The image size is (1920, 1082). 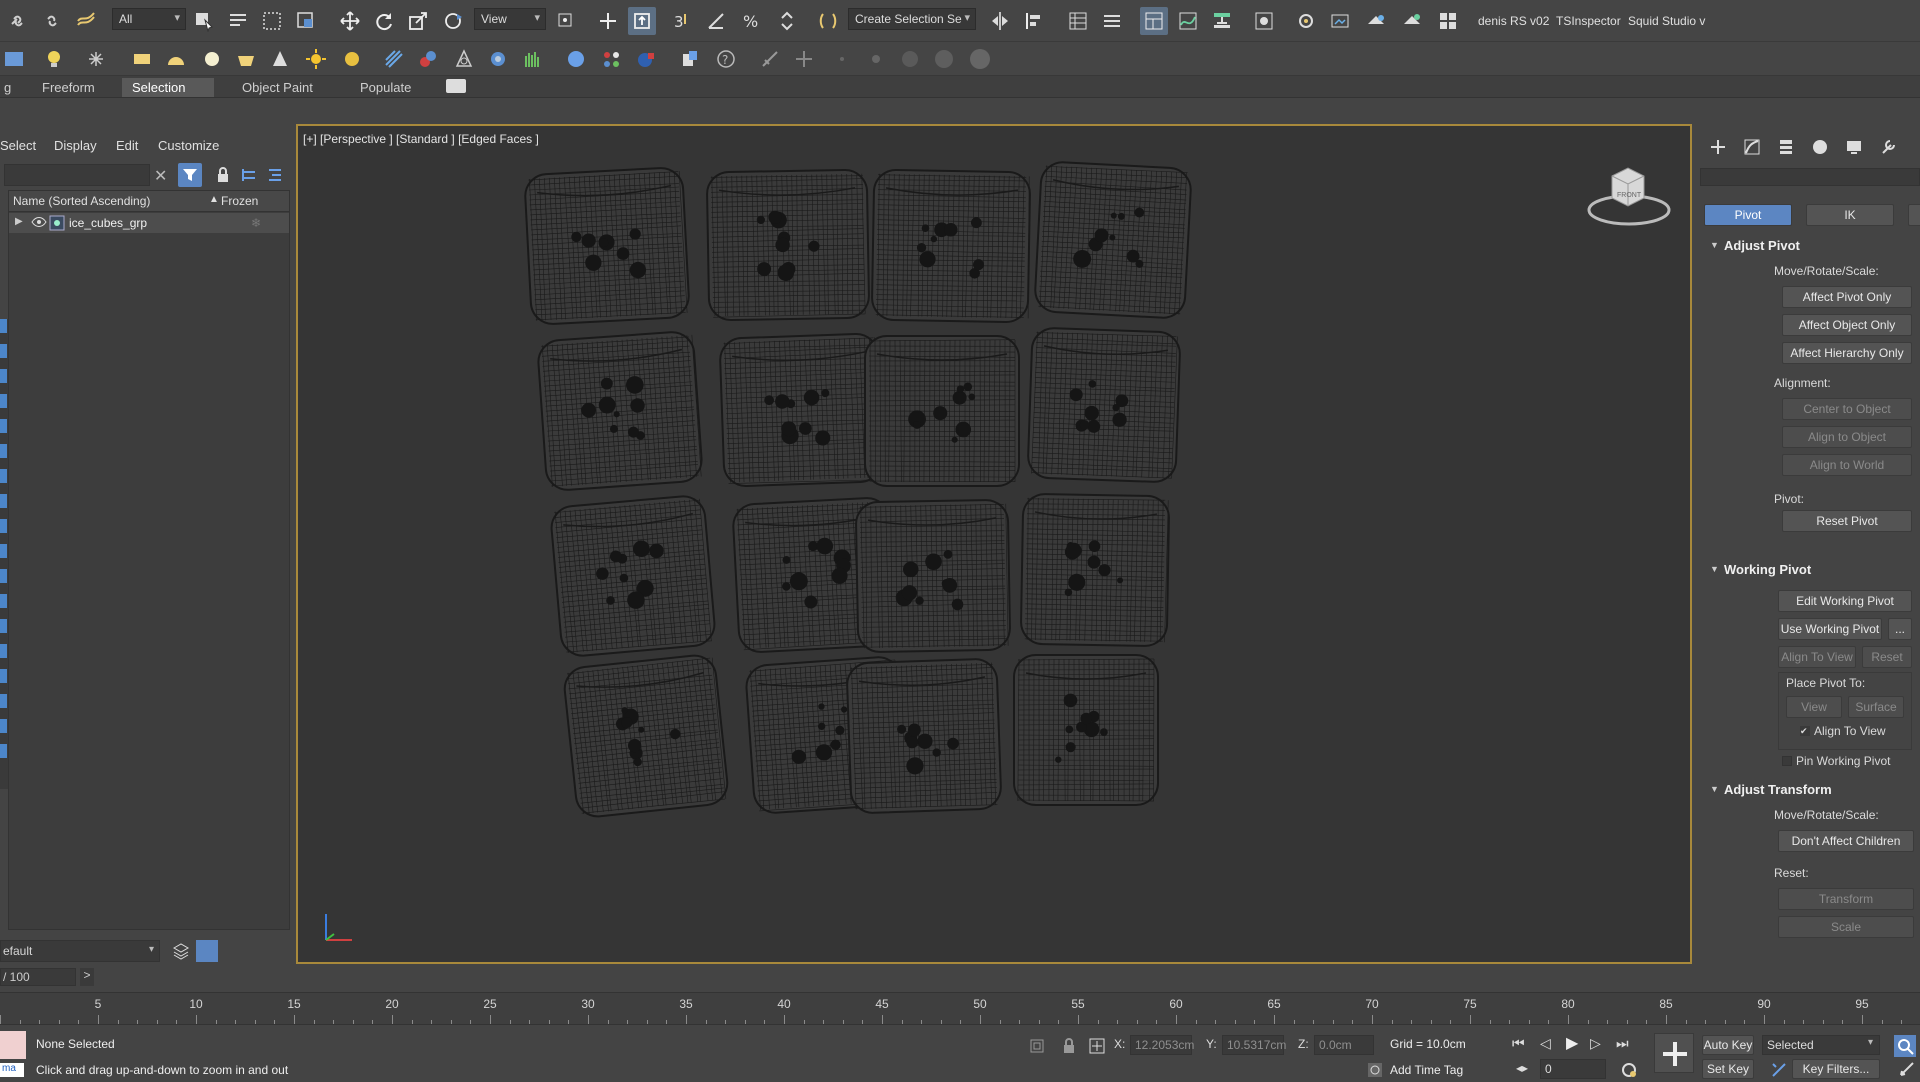 I want to click on schematic-view-icon, so click(x=1222, y=21).